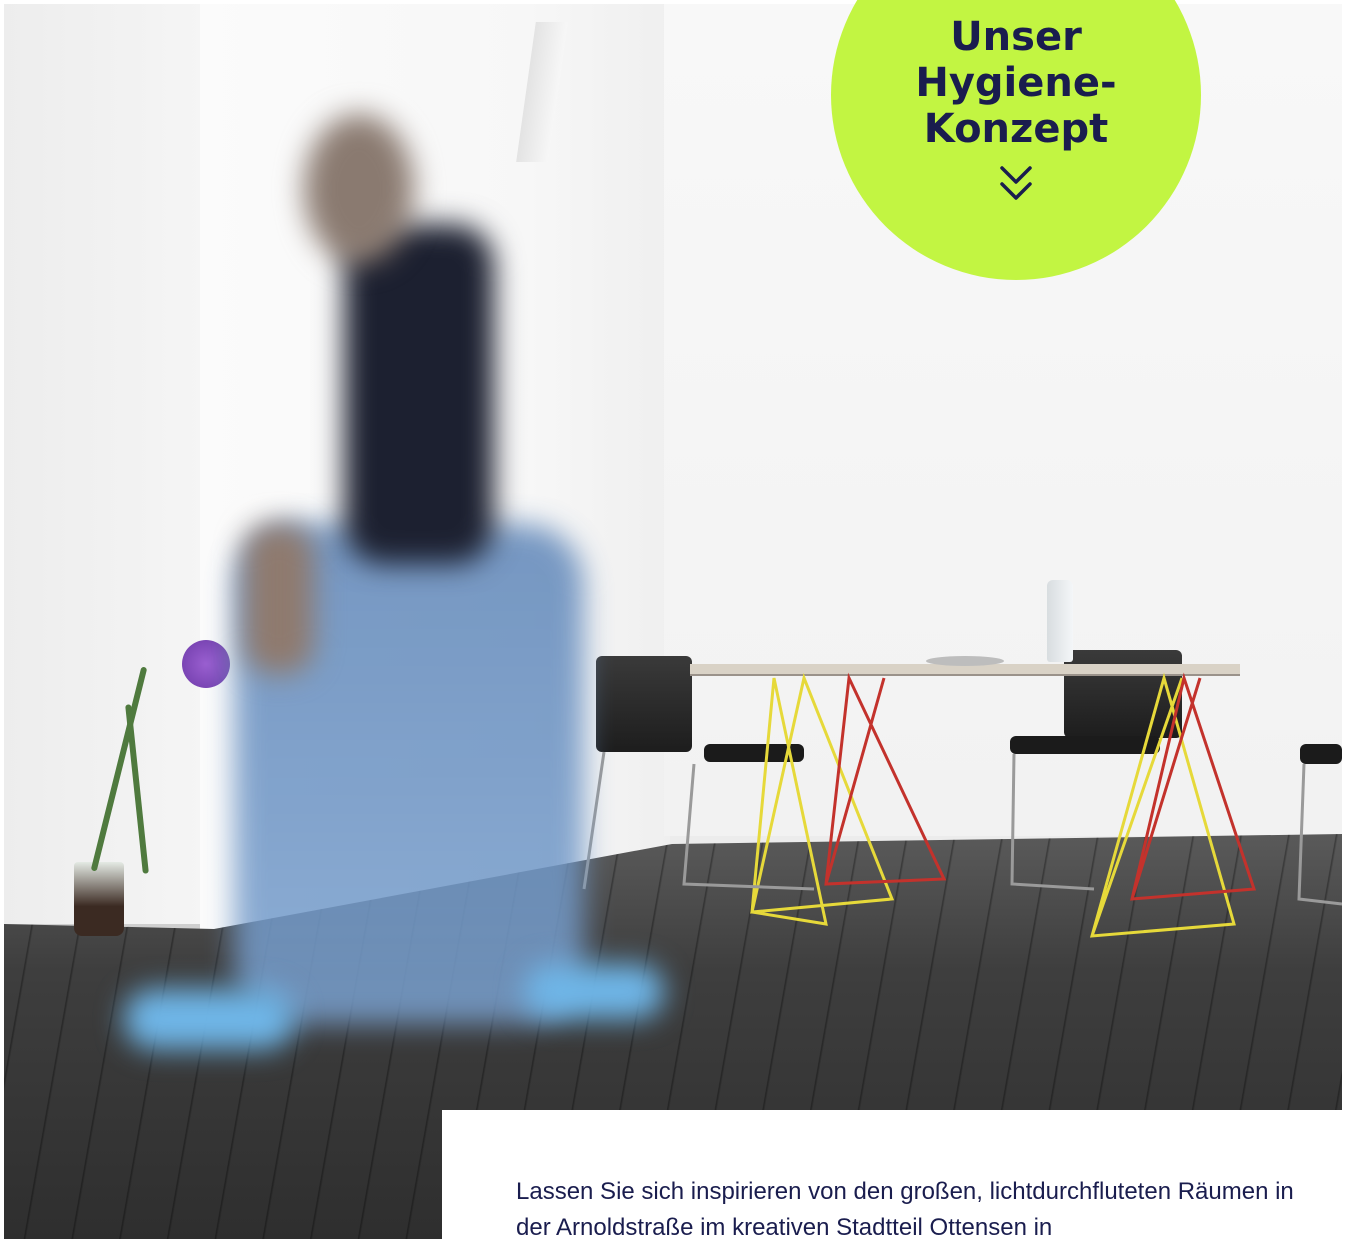  I want to click on badge-line-3: Konzept, so click(1016, 129).